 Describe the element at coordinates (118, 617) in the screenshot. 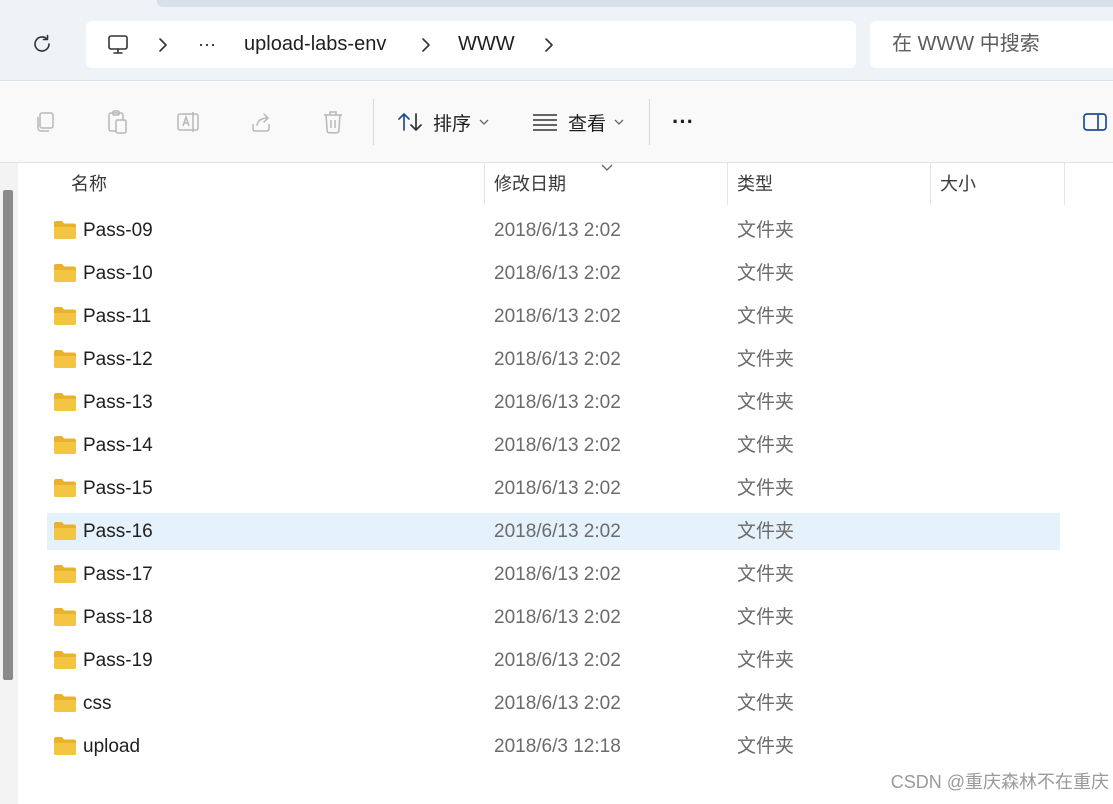

I see `file-name: Pass-18` at that location.